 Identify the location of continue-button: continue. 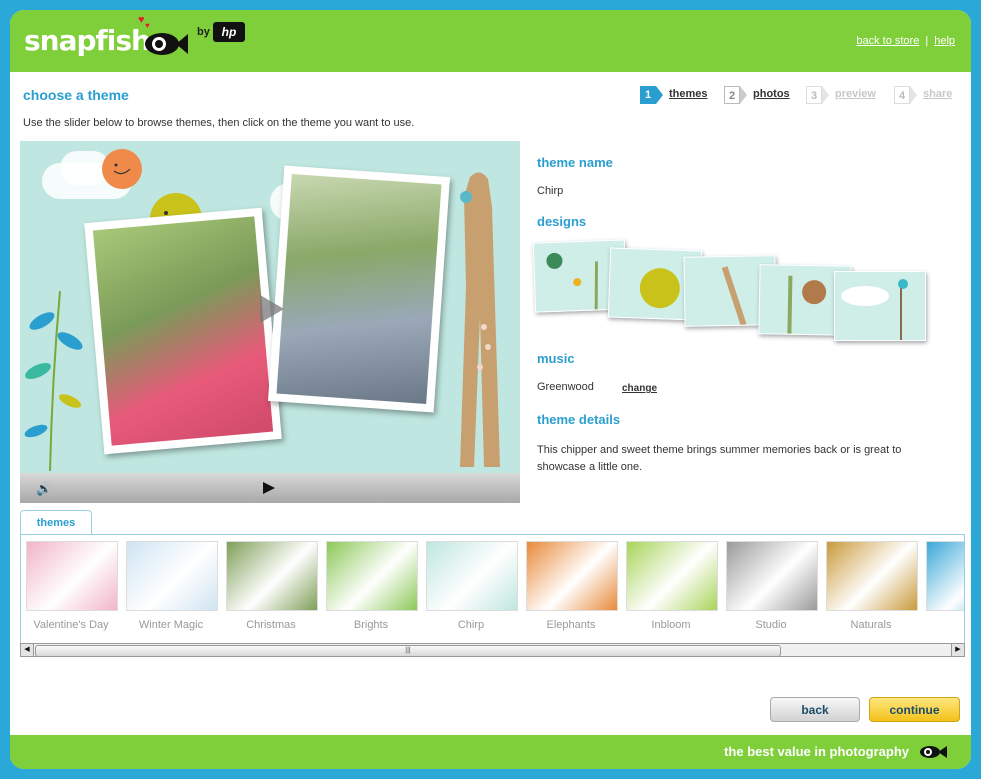
(914, 709).